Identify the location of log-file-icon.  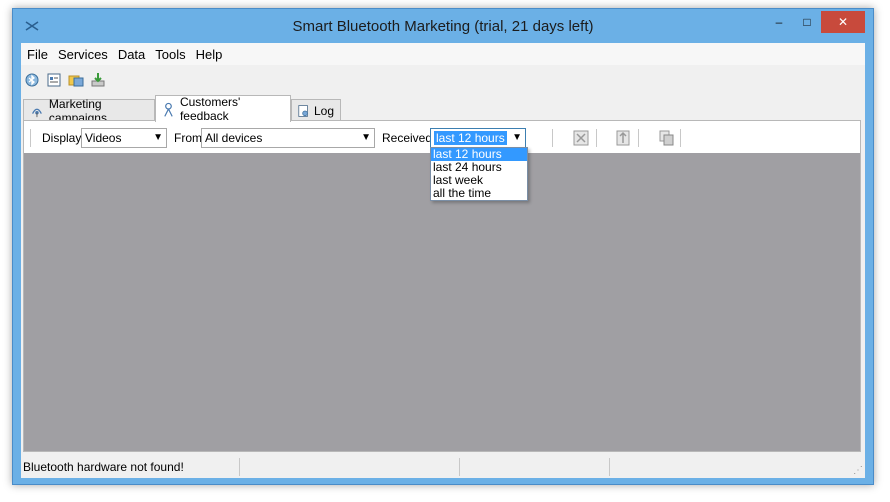
(303, 110).